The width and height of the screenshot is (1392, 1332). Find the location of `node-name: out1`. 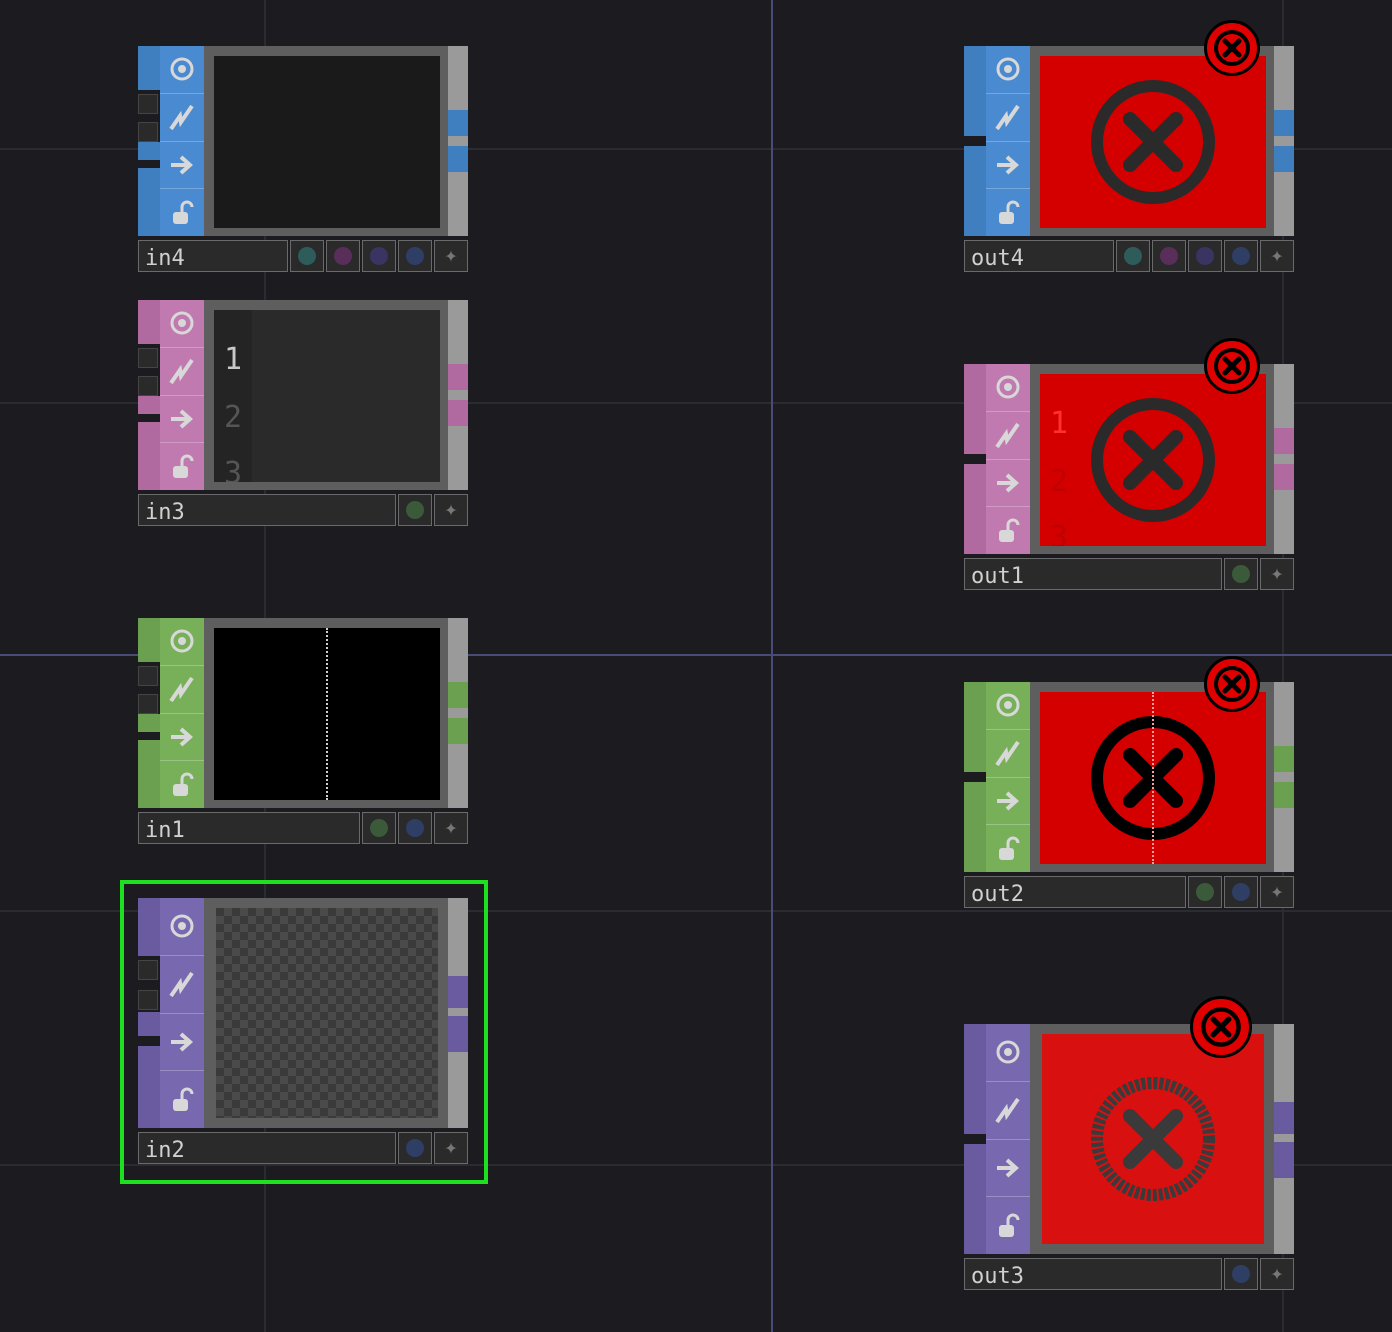

node-name: out1 is located at coordinates (1093, 574).